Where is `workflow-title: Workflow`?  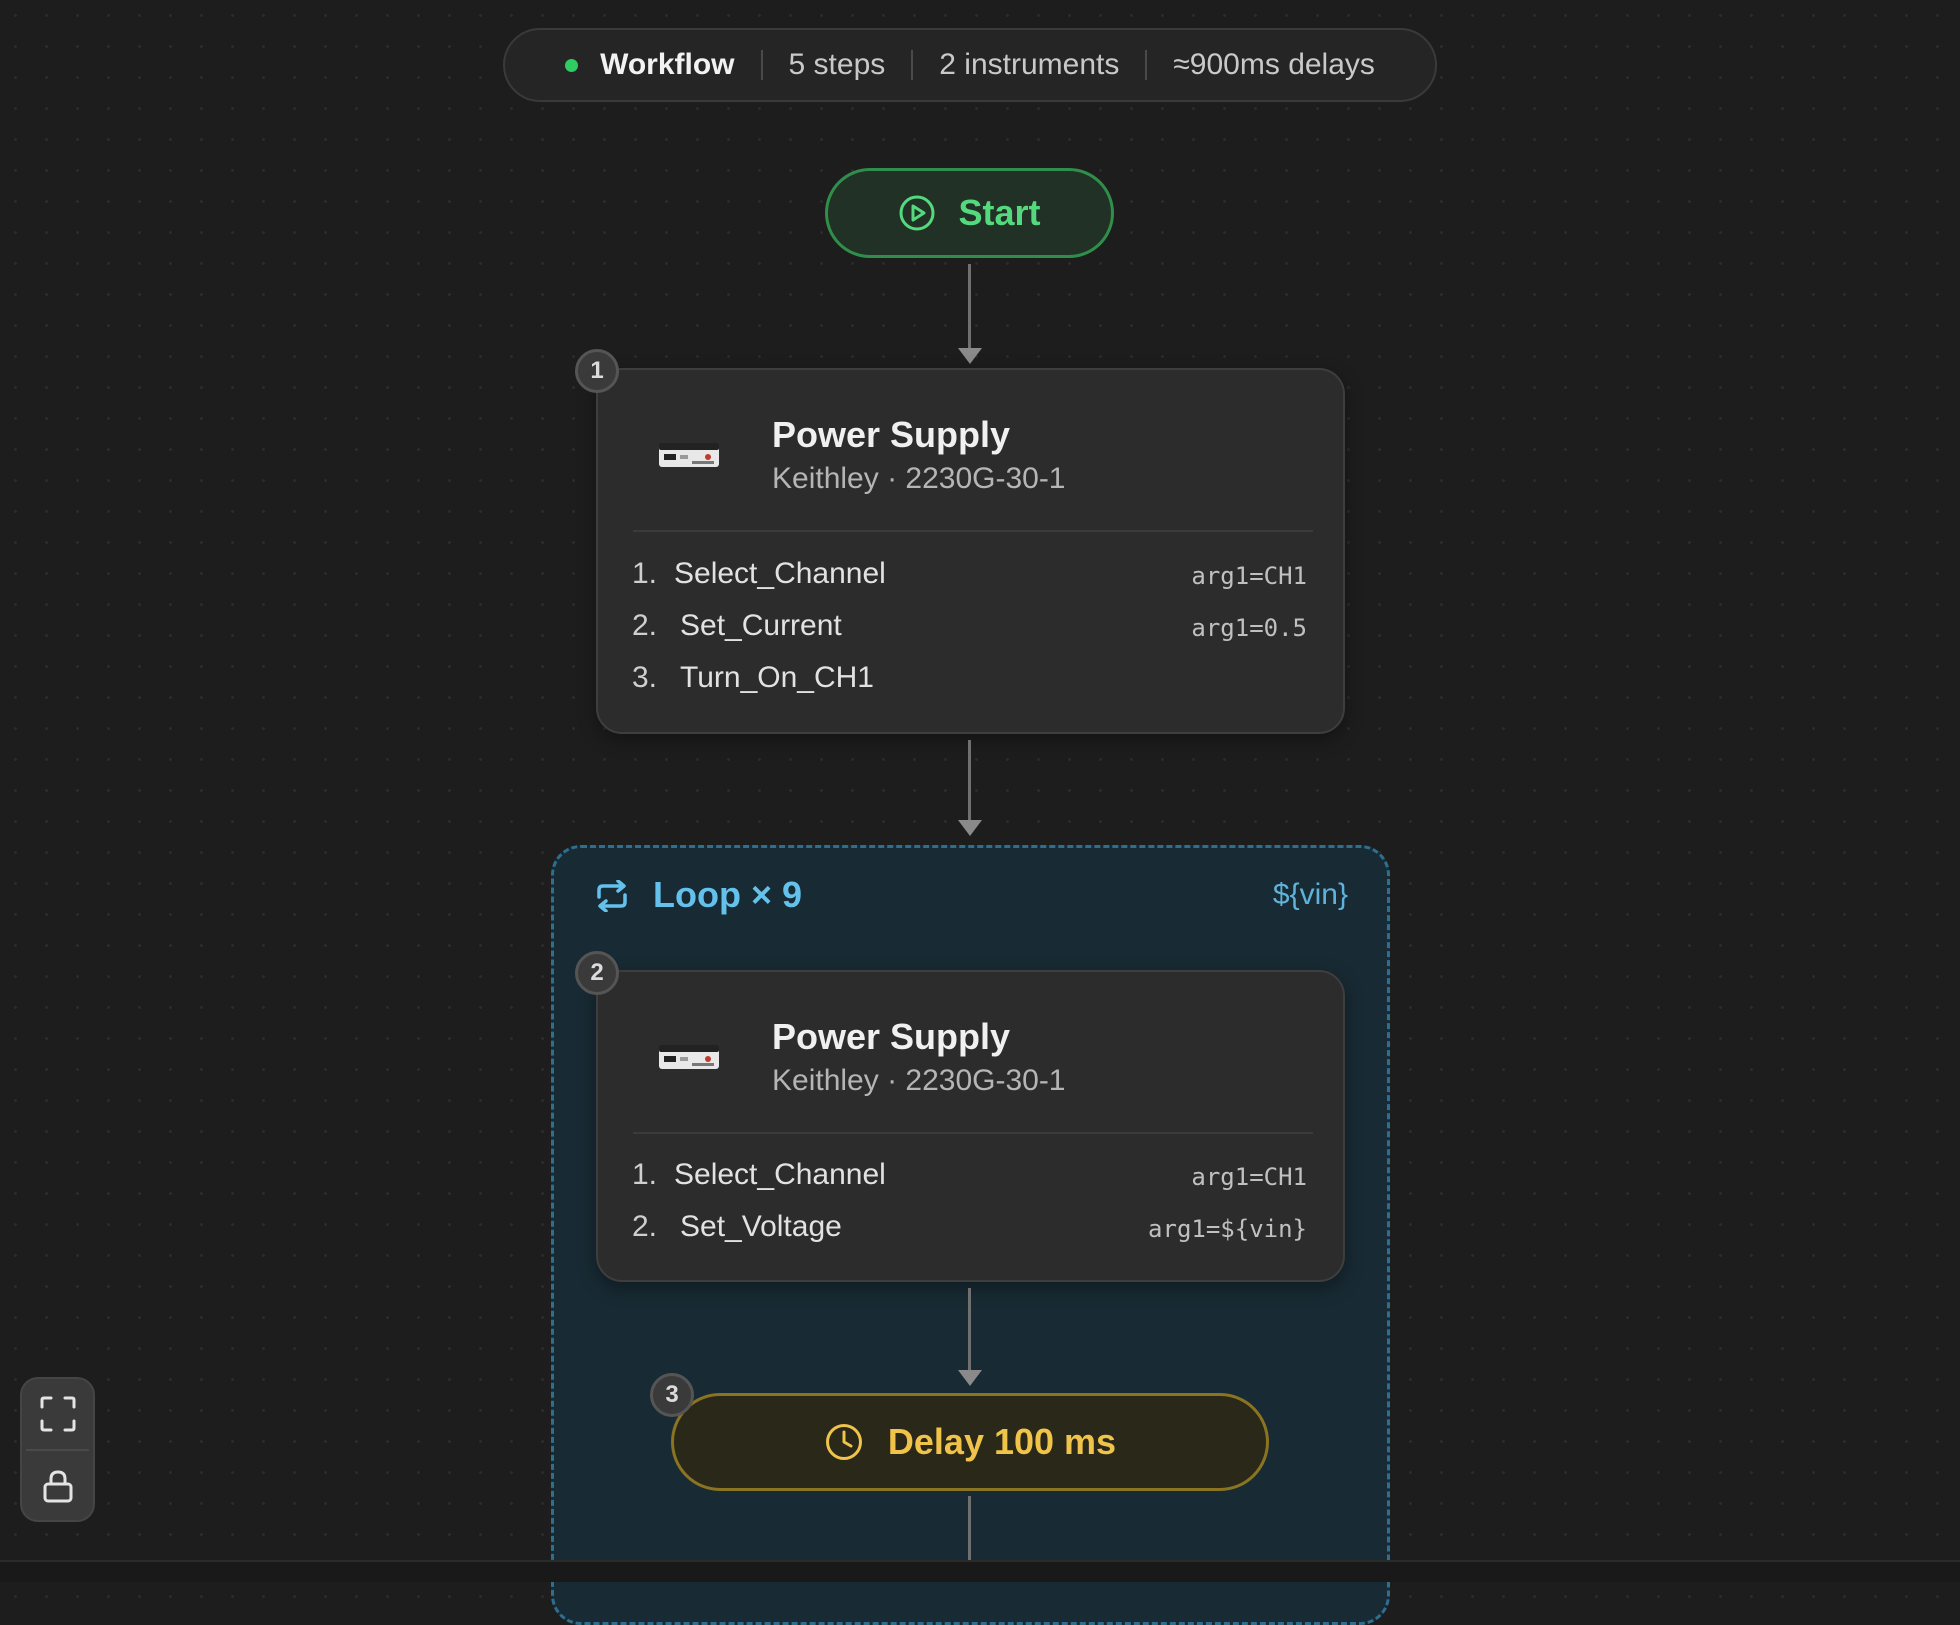
workflow-title: Workflow is located at coordinates (667, 64).